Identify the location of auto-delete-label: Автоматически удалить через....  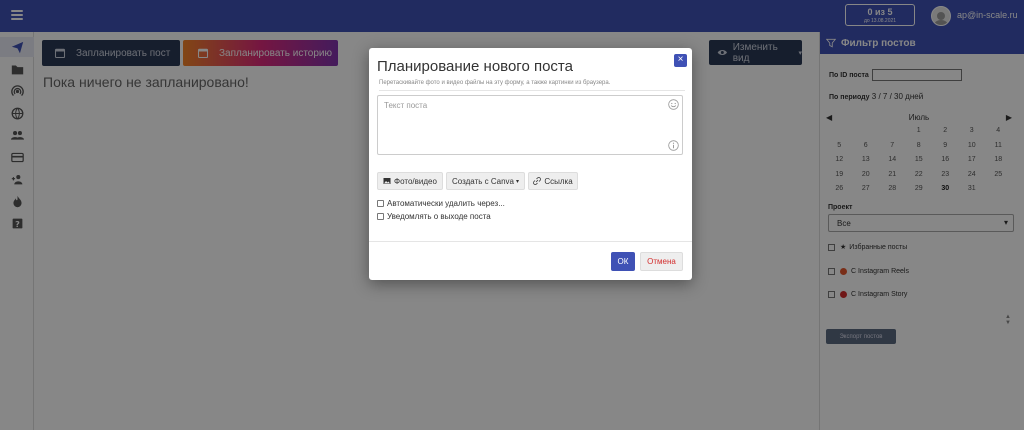
(446, 203).